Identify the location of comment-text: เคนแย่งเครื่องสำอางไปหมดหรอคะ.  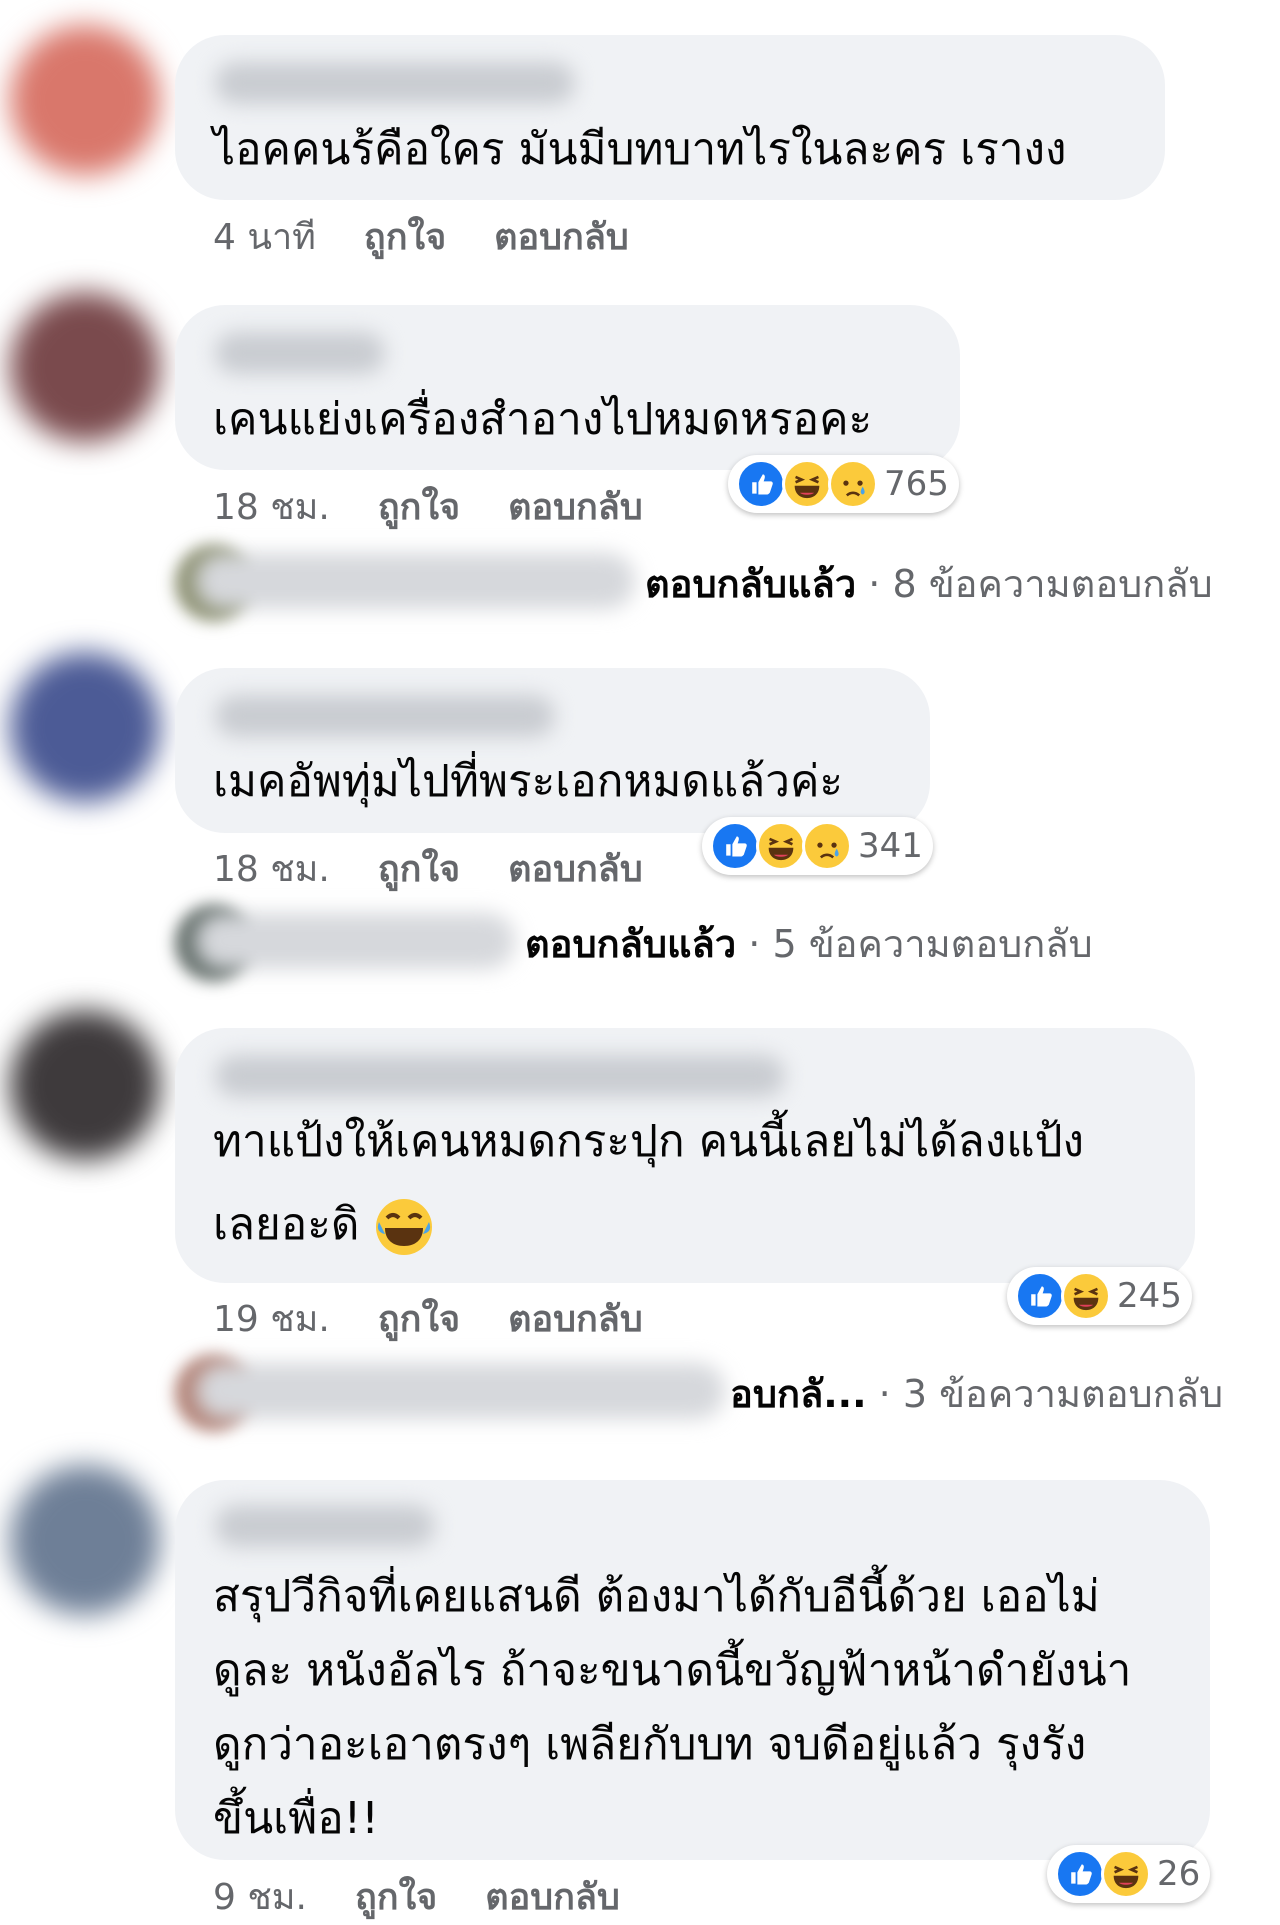
(543, 419).